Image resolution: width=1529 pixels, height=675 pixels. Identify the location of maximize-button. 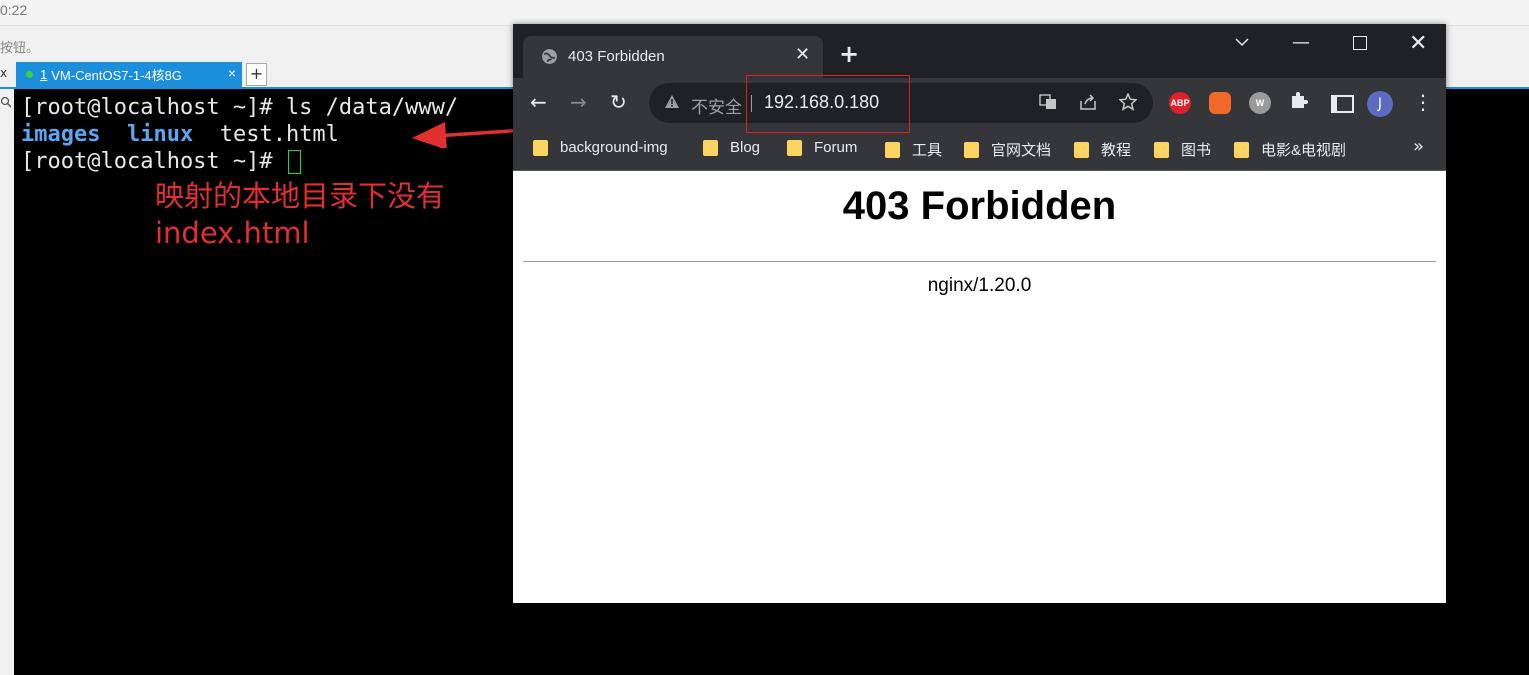
(1360, 43).